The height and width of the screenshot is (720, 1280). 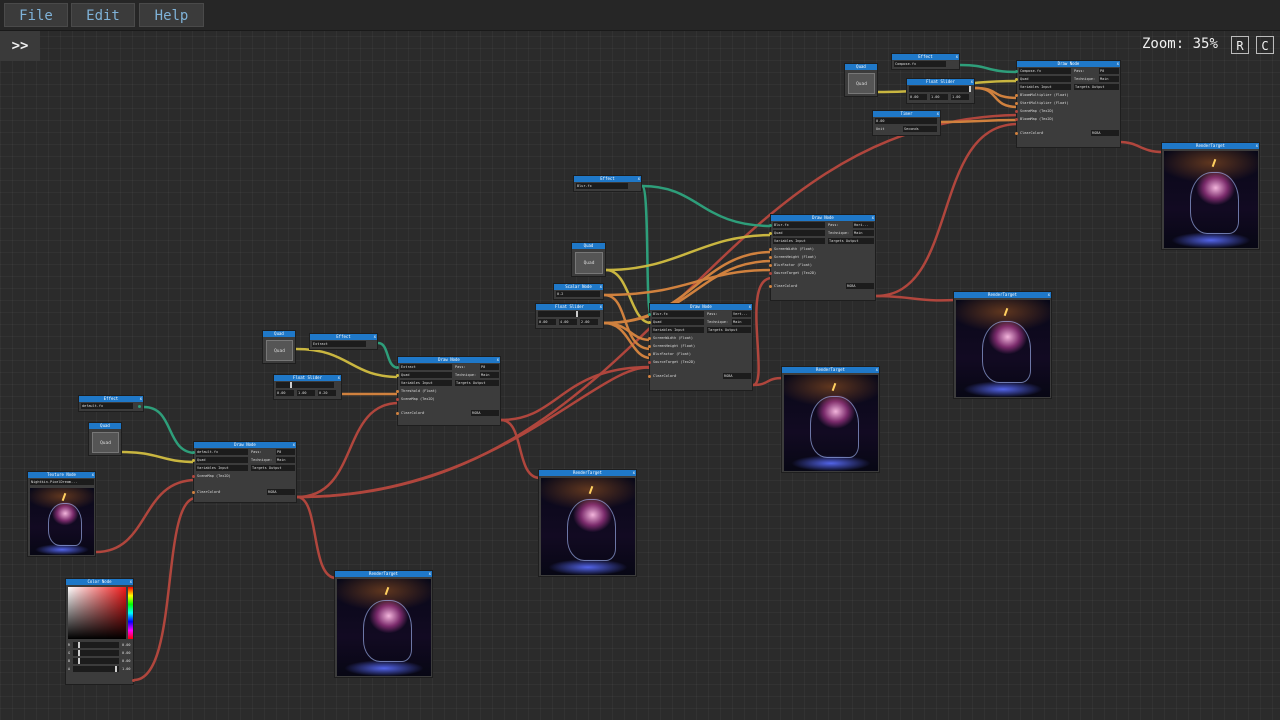 I want to click on scalar-node: Scalar Node x 0.2, so click(x=578, y=291).